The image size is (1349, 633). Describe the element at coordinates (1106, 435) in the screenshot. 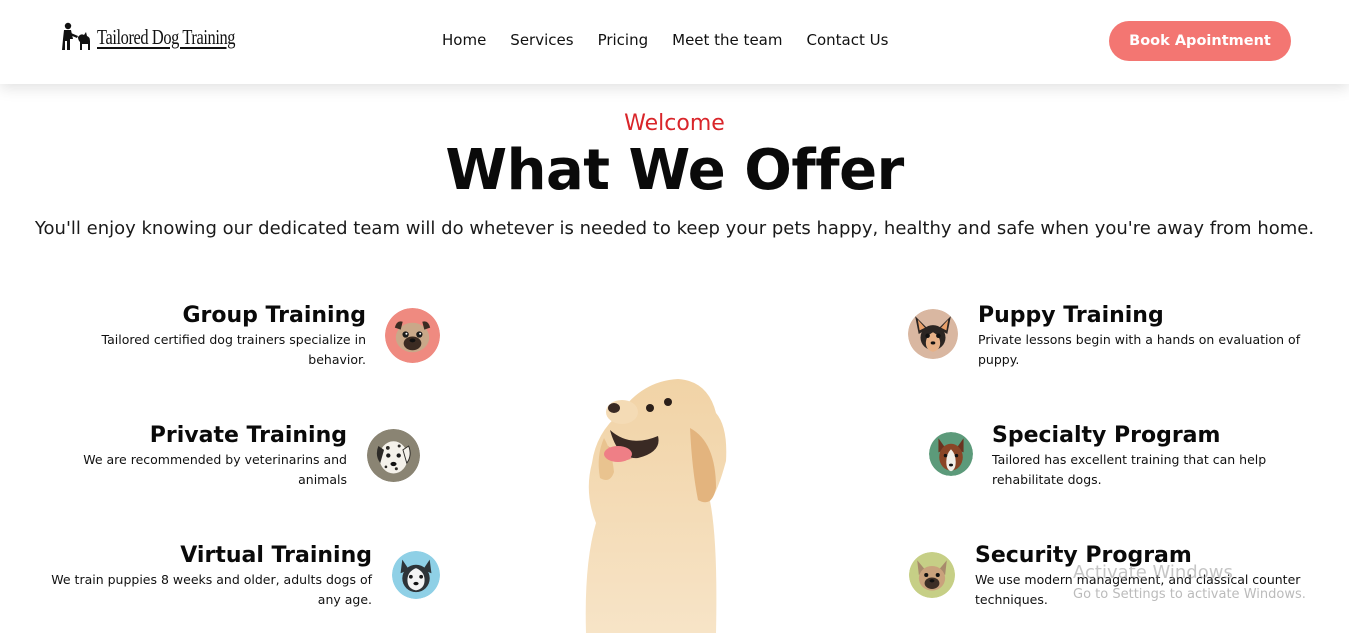

I see `service-title: Specialty Program` at that location.